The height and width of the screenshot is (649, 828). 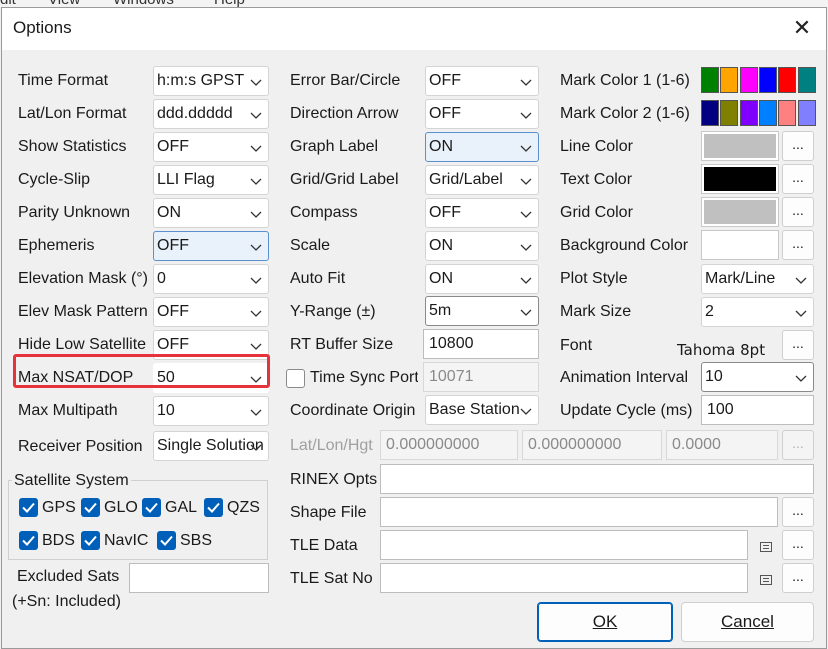 I want to click on text-color-swatch, so click(x=740, y=179).